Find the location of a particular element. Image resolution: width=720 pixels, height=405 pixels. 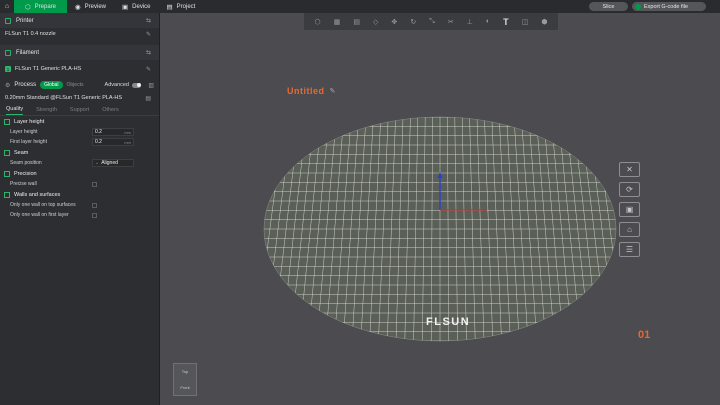

param-label: First layer height is located at coordinates (28, 142).